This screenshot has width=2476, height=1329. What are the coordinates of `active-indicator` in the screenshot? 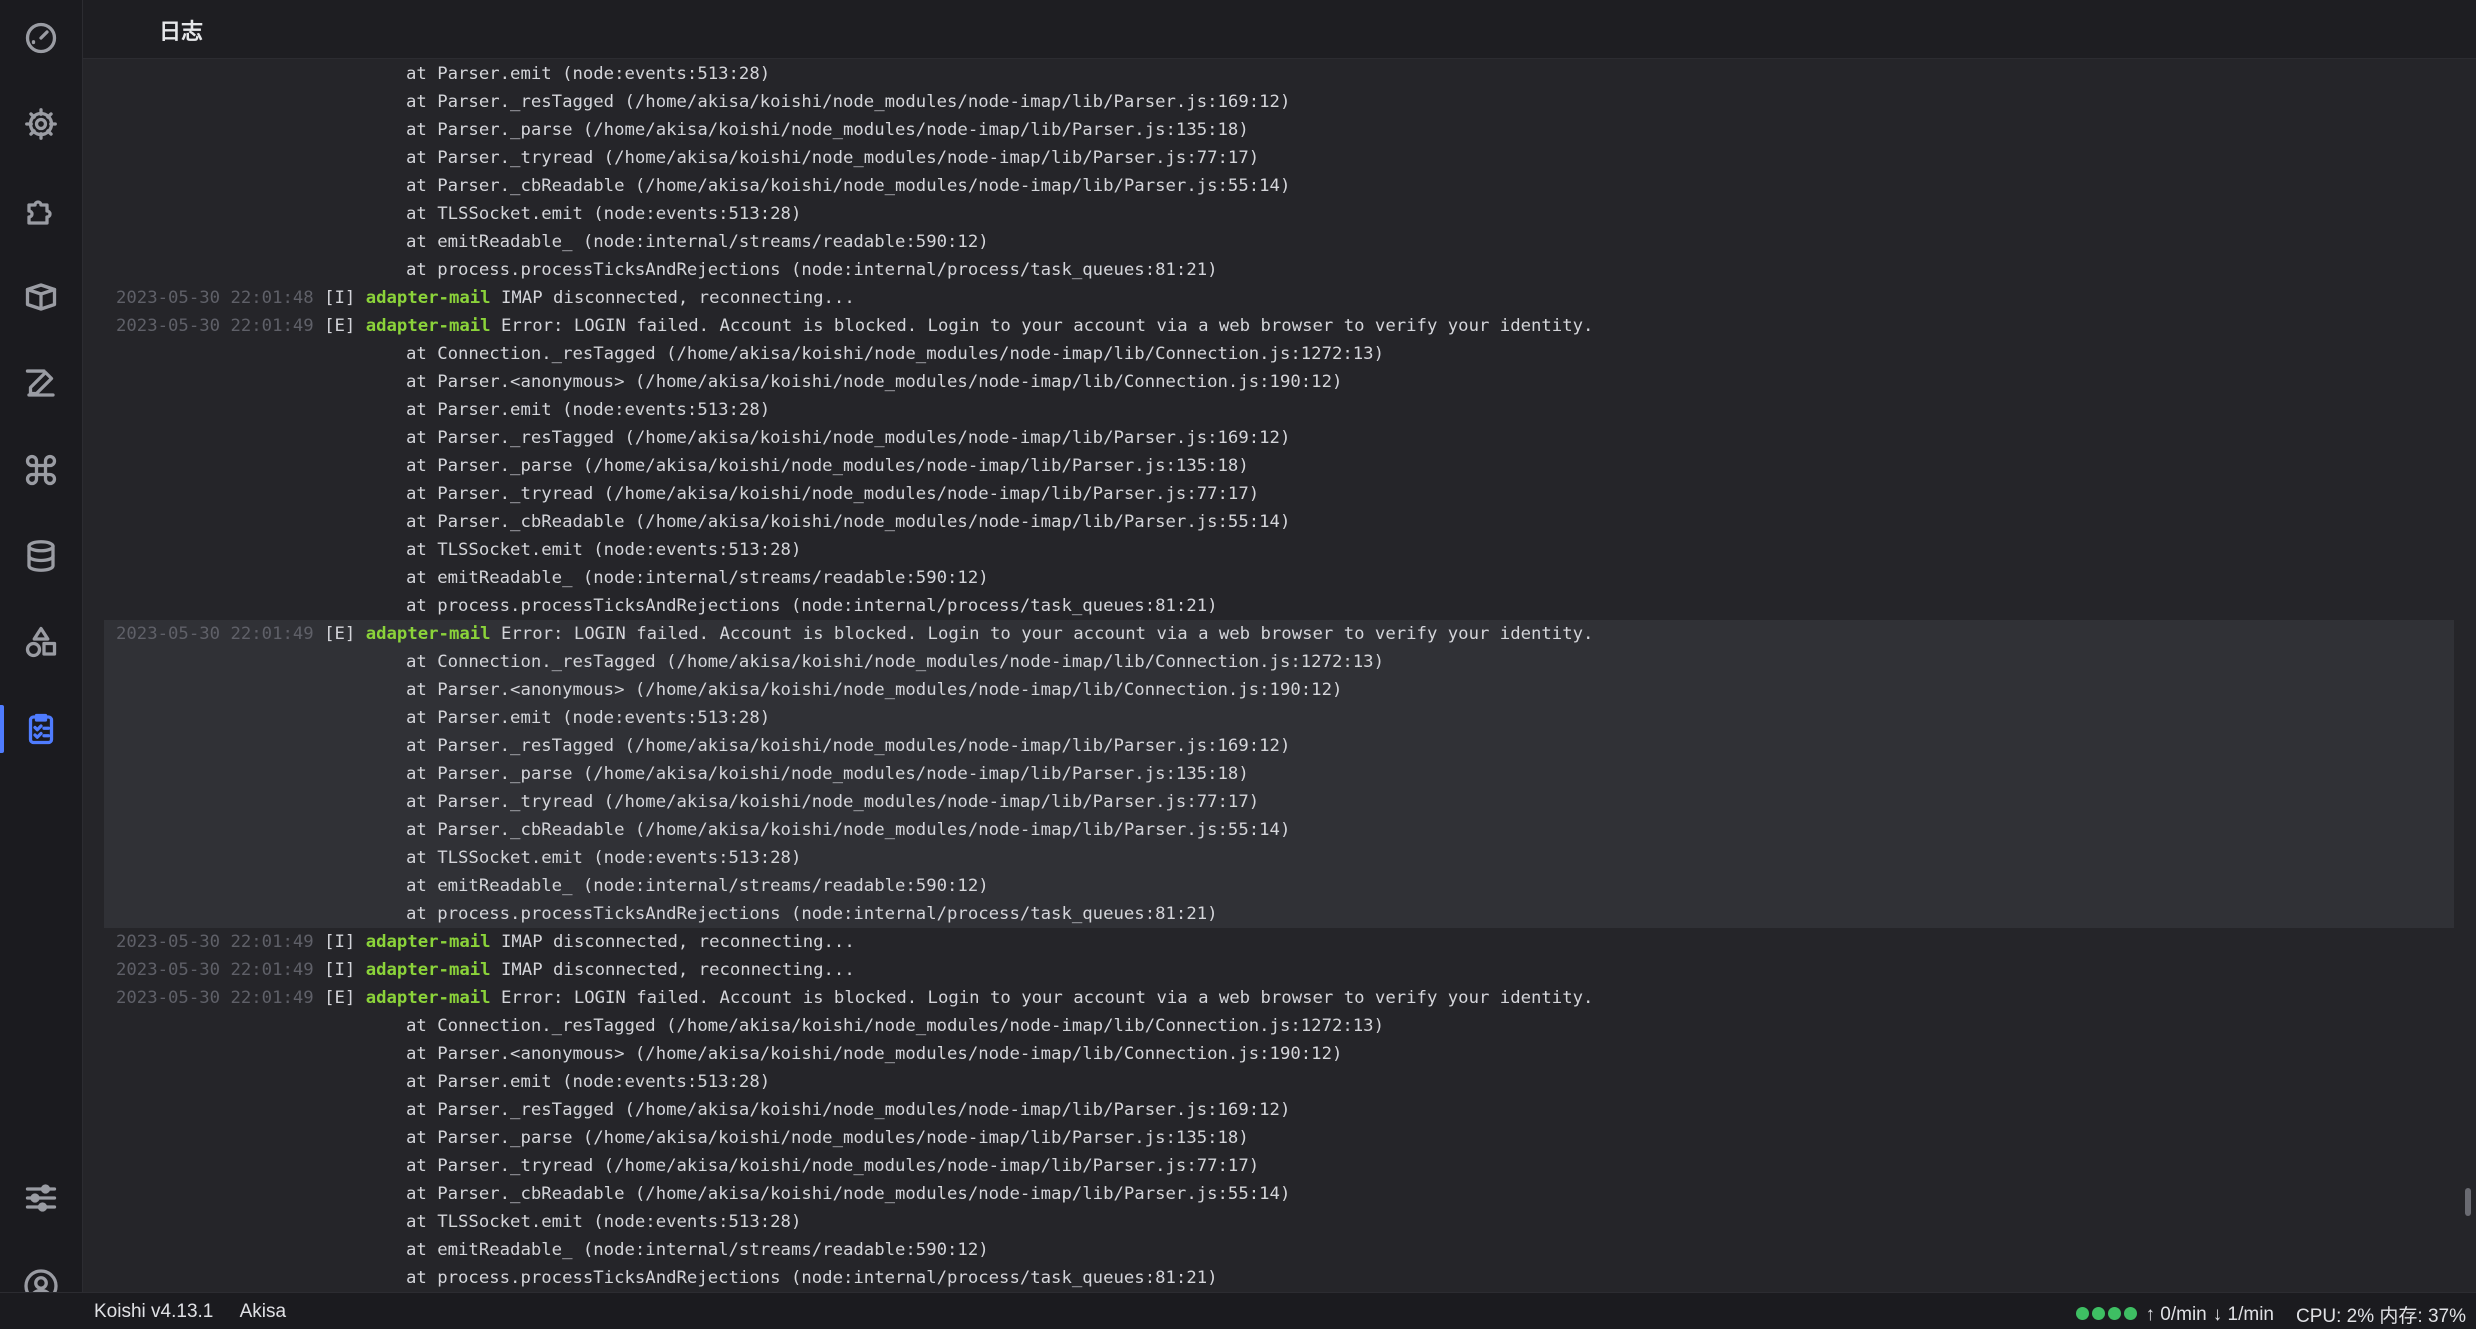 It's located at (2, 729).